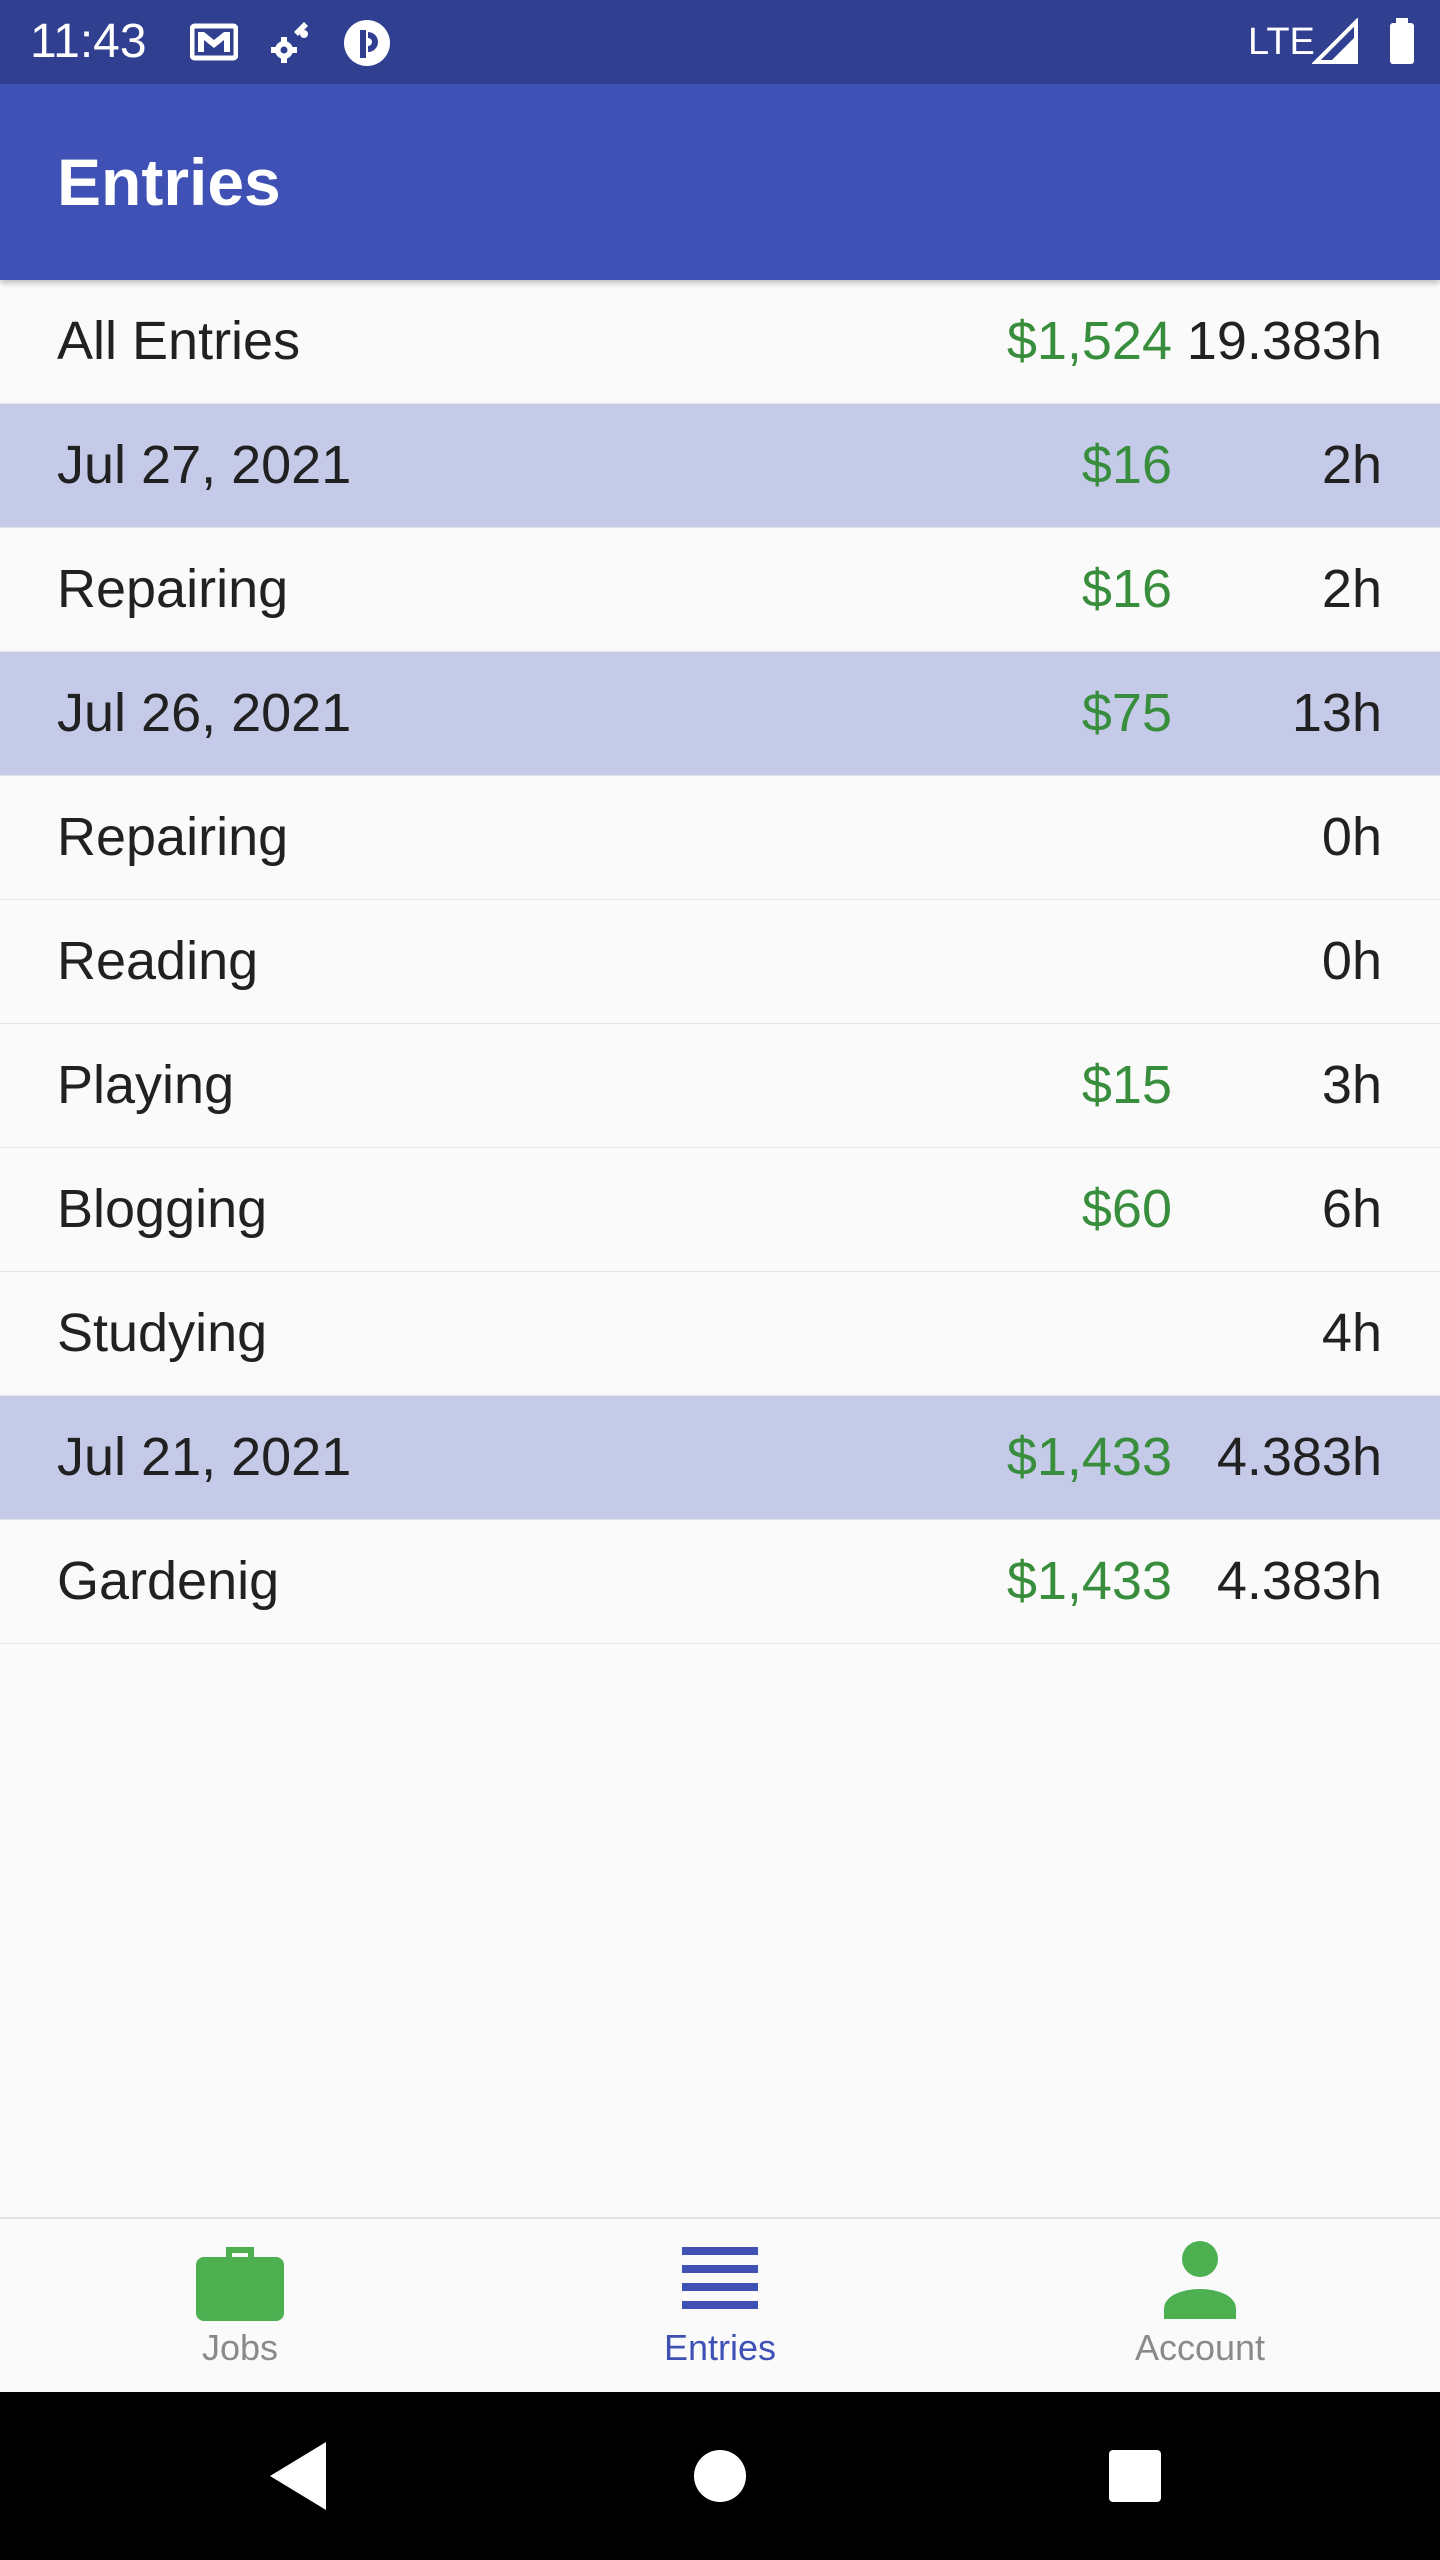  Describe the element at coordinates (240, 2281) in the screenshot. I see `briefcase-icon` at that location.